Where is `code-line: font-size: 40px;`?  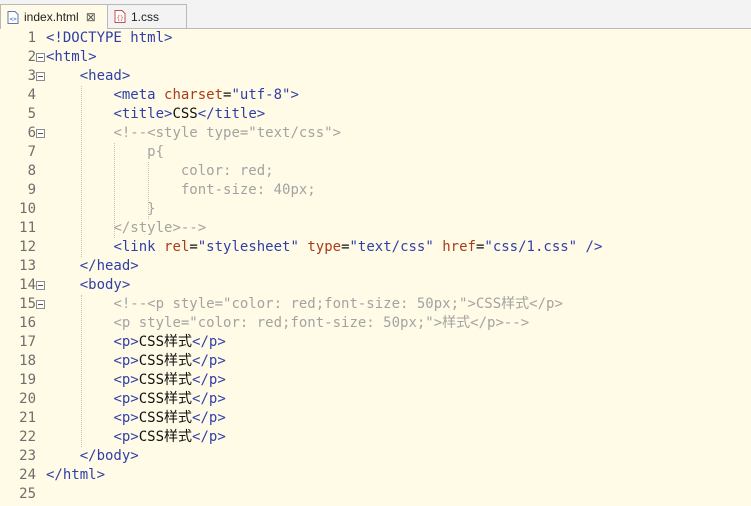
code-line: font-size: 40px; is located at coordinates (181, 190).